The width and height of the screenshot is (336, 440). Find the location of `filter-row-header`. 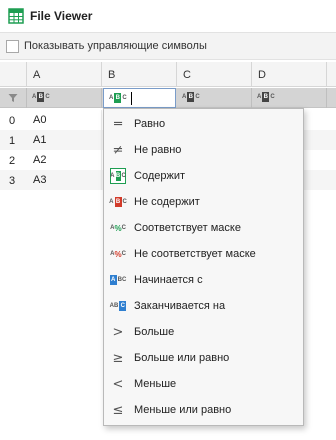

filter-row-header is located at coordinates (13, 98).